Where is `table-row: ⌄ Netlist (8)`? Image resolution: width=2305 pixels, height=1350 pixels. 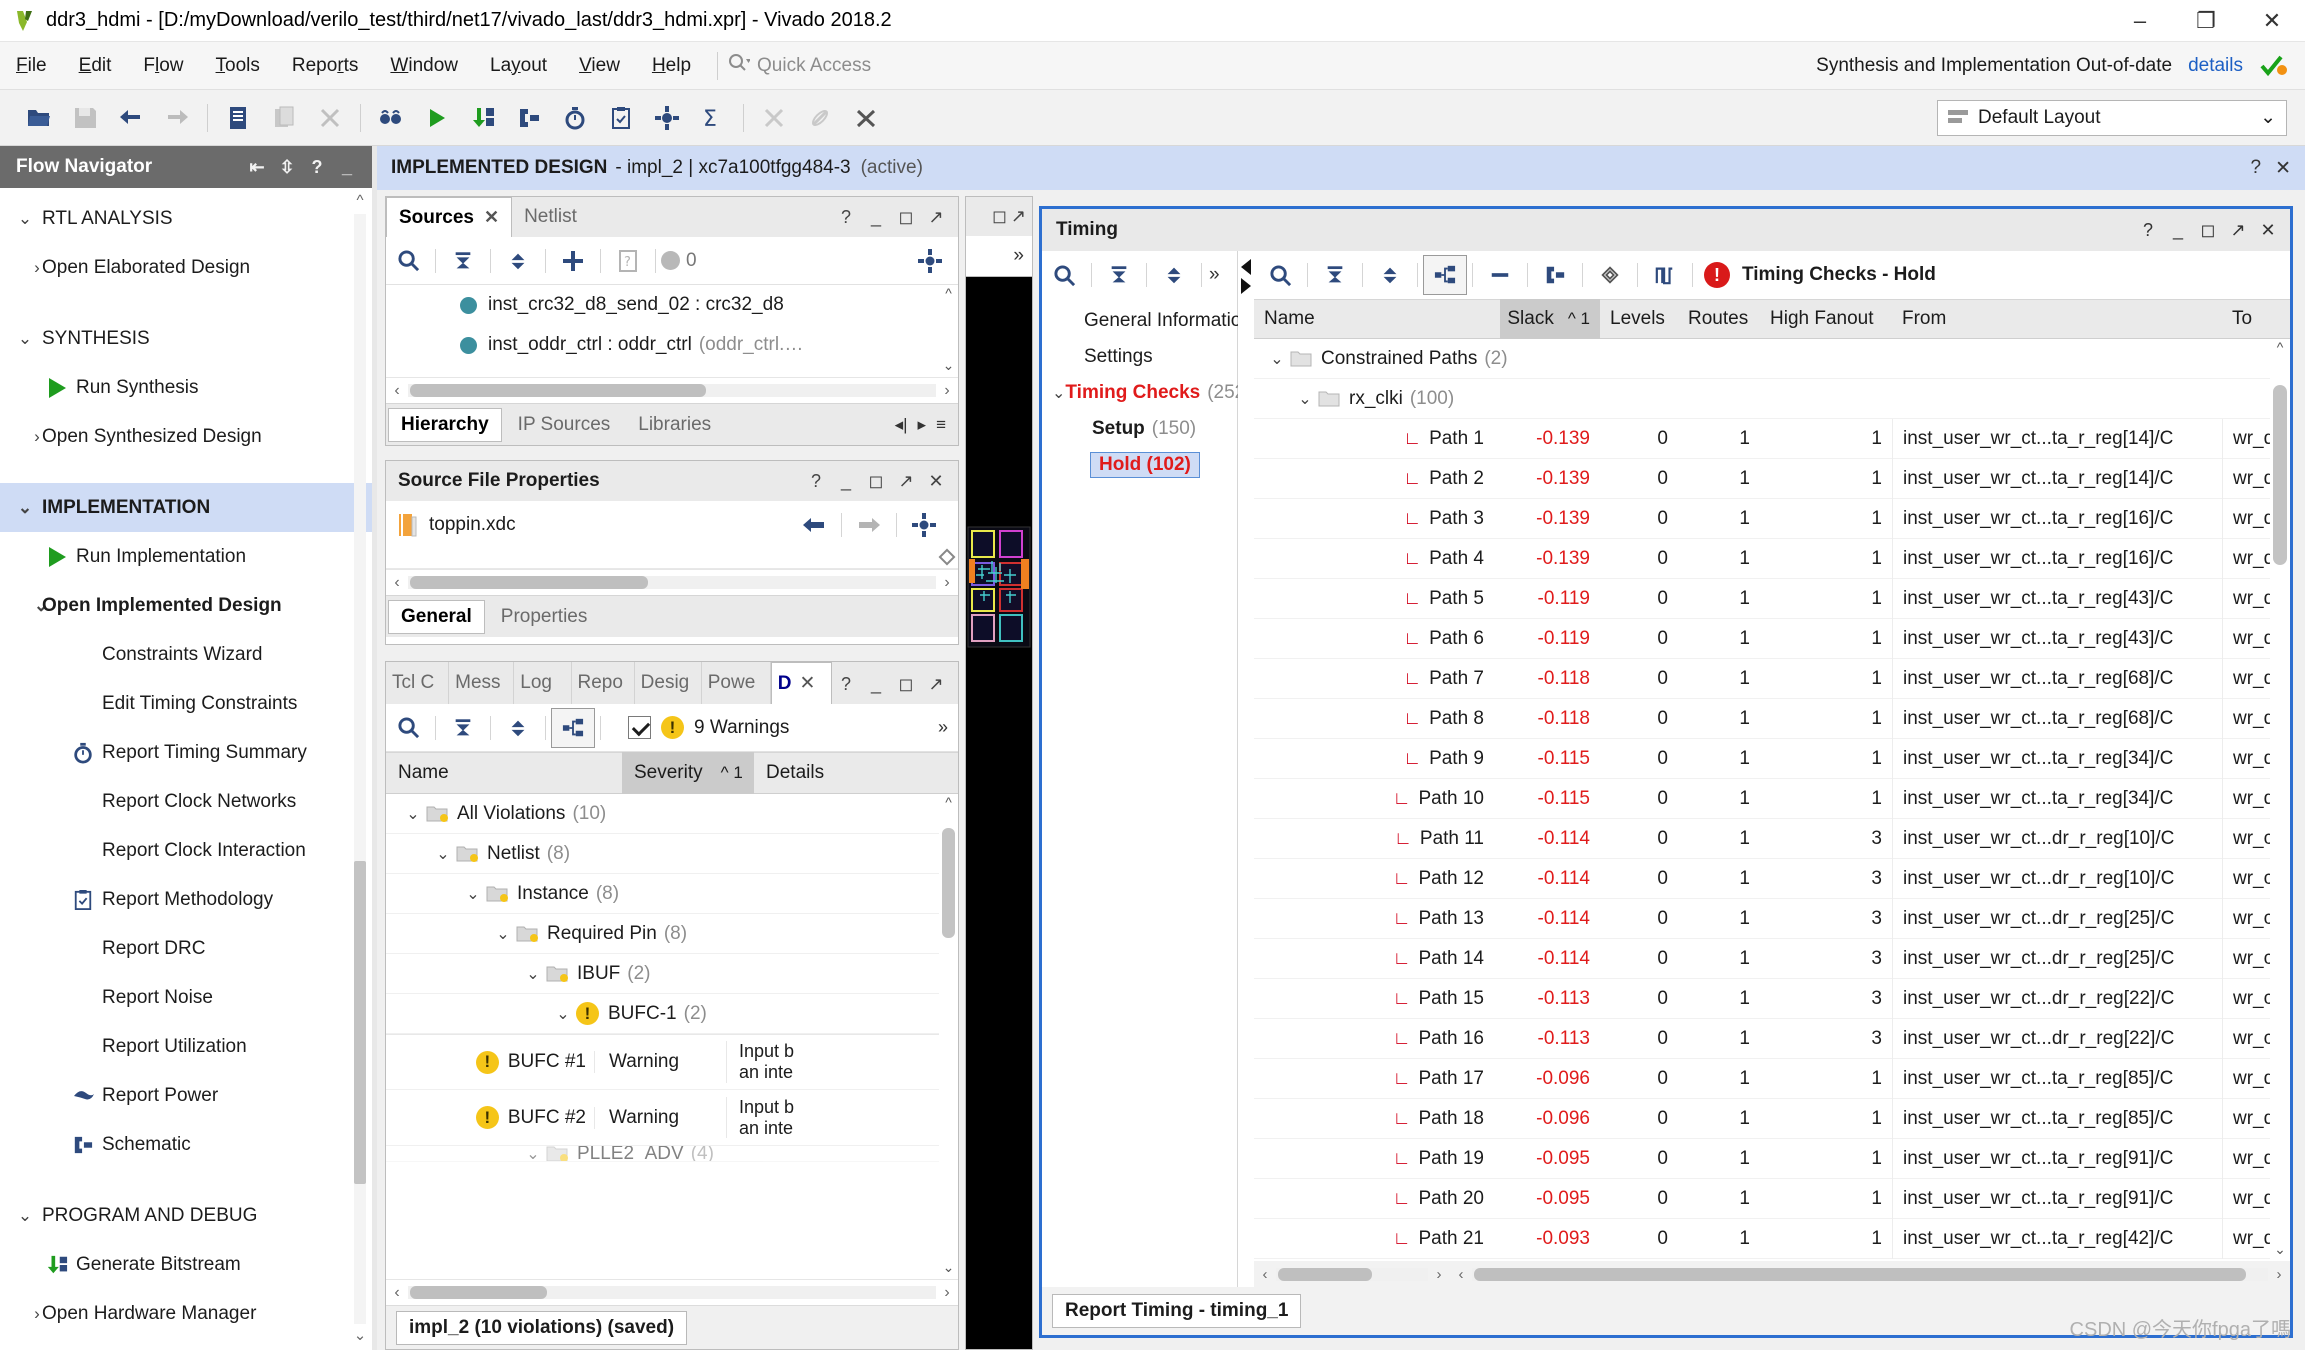 table-row: ⌄ Netlist (8) is located at coordinates (672, 854).